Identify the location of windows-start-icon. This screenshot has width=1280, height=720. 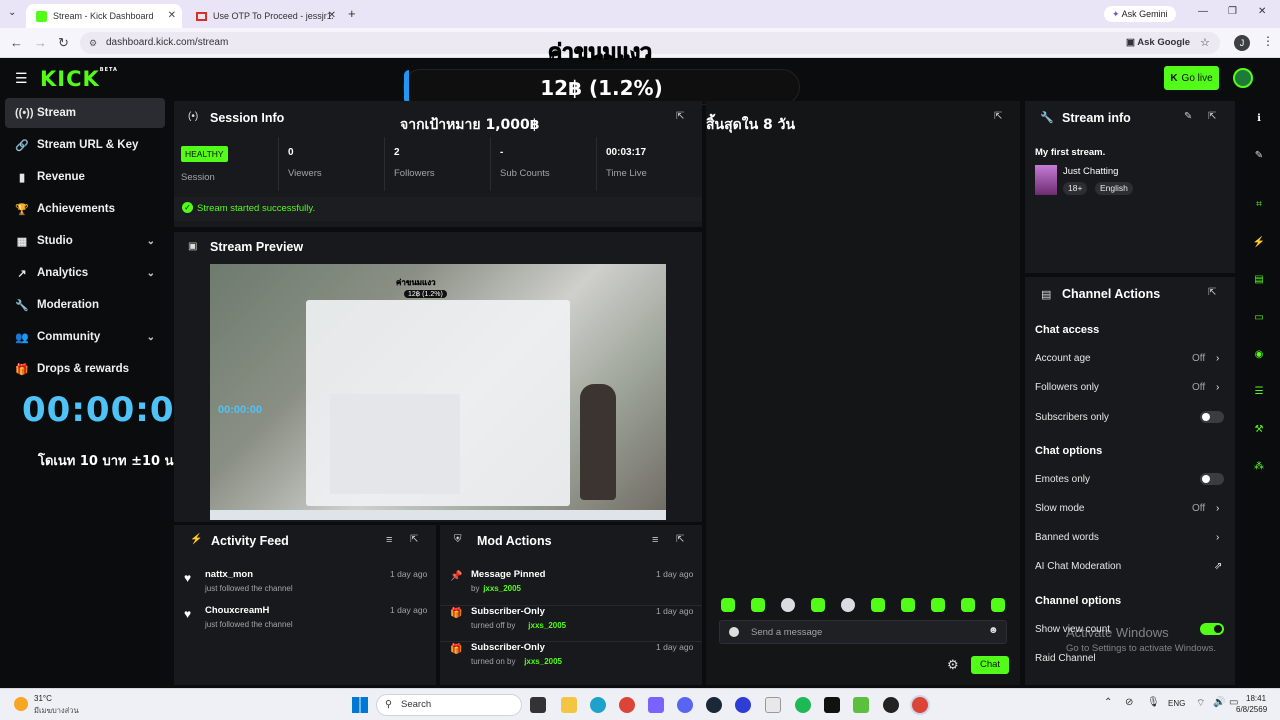
(360, 705).